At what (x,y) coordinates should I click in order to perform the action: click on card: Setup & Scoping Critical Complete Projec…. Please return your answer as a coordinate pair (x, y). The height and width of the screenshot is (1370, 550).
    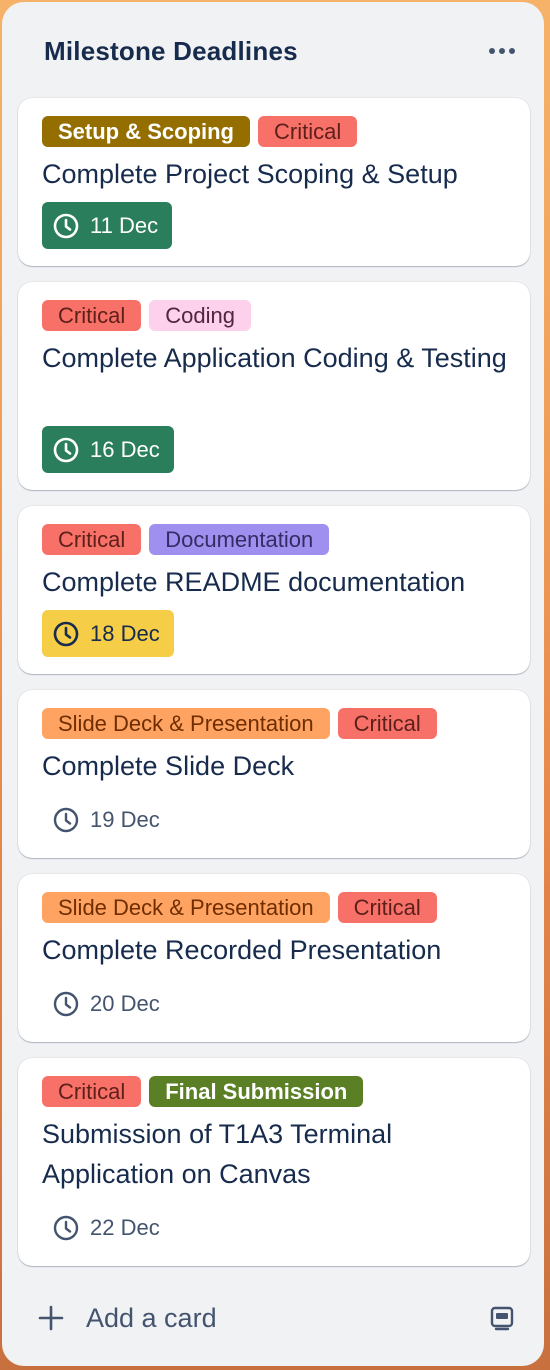
    Looking at the image, I should click on (274, 182).